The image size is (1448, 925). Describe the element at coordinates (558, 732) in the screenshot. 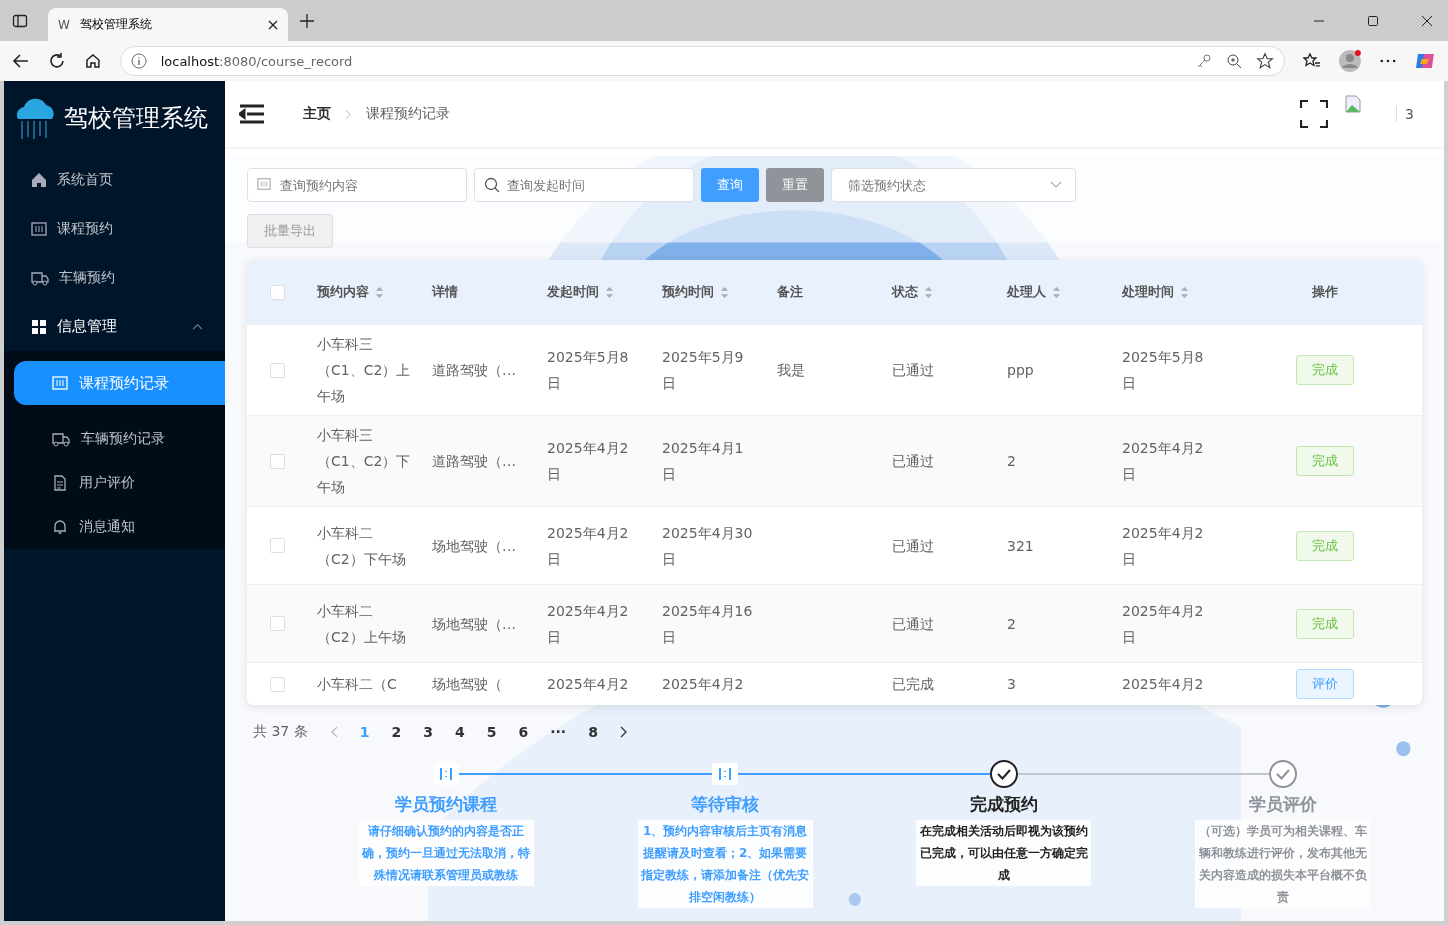

I see `page-button: ···` at that location.